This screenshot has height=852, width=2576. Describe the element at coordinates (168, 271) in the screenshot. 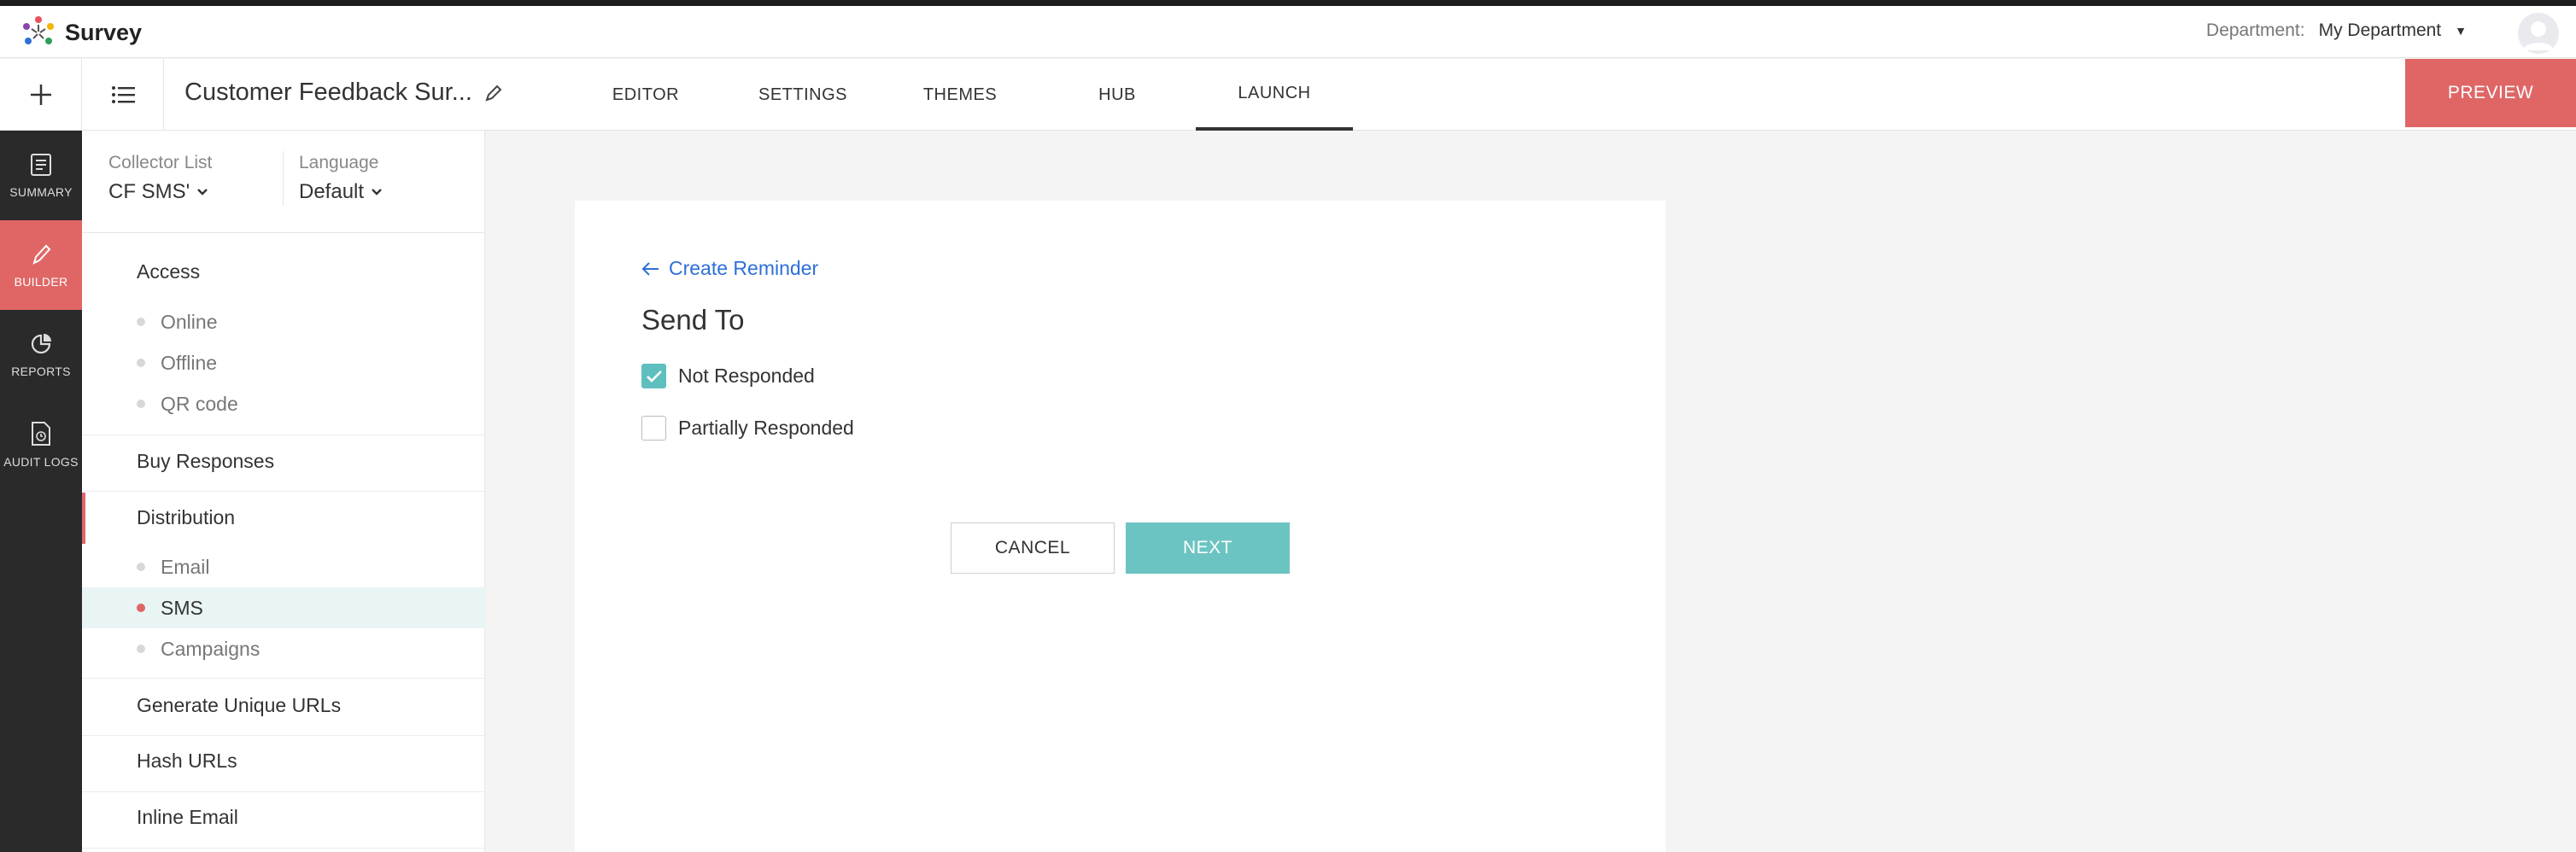

I see `section-access: Access` at that location.